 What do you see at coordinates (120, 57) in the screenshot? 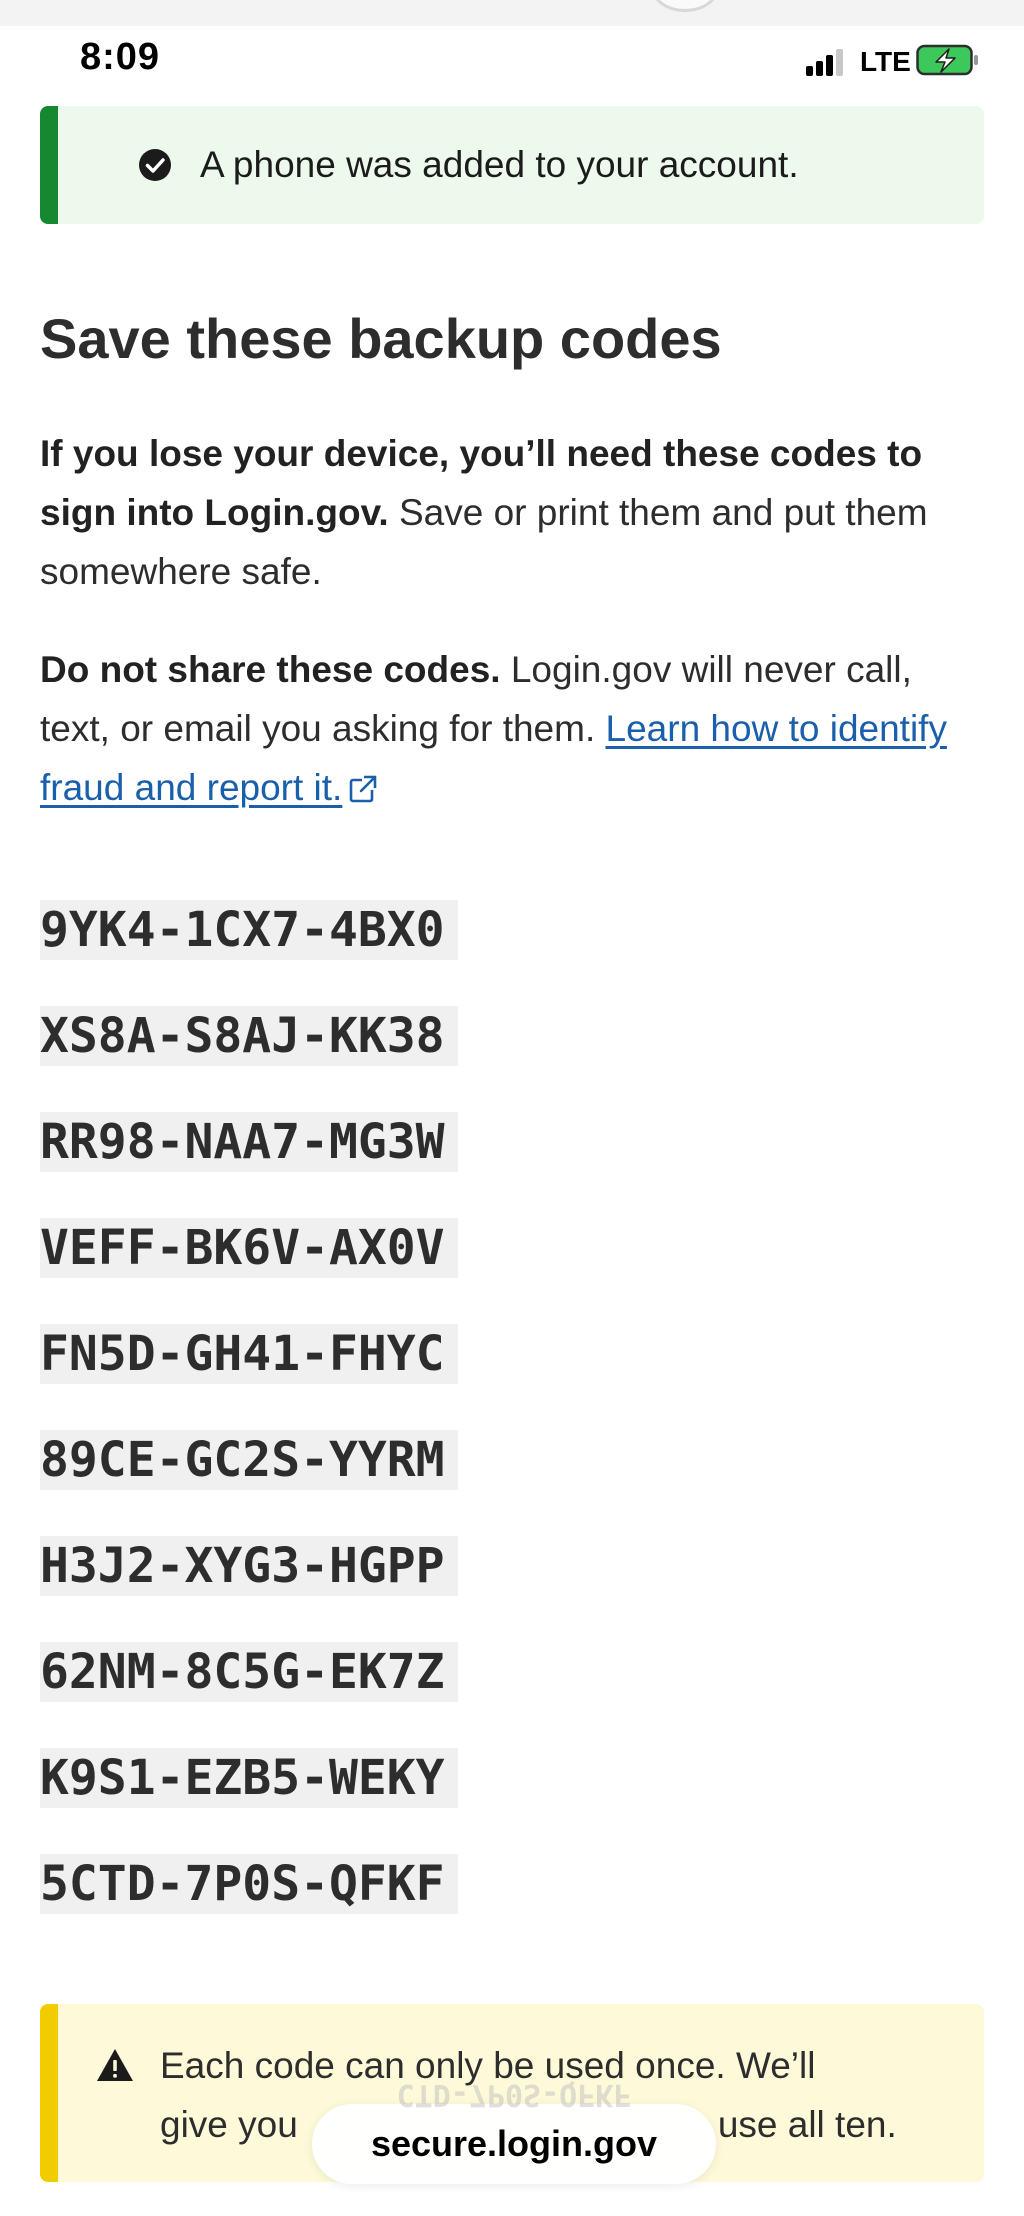
I see `status-time: 8:09` at bounding box center [120, 57].